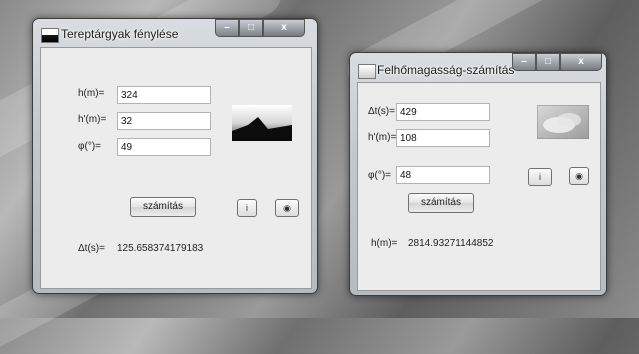 This screenshot has height=354, width=639. Describe the element at coordinates (443, 112) in the screenshot. I see `dt-input` at that location.